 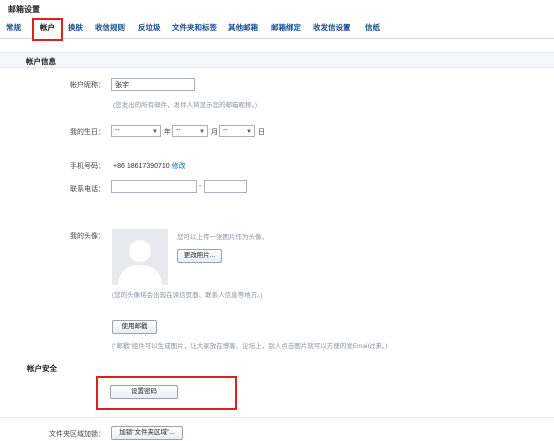 I want to click on birth-month-select: -- ▼, so click(x=190, y=131).